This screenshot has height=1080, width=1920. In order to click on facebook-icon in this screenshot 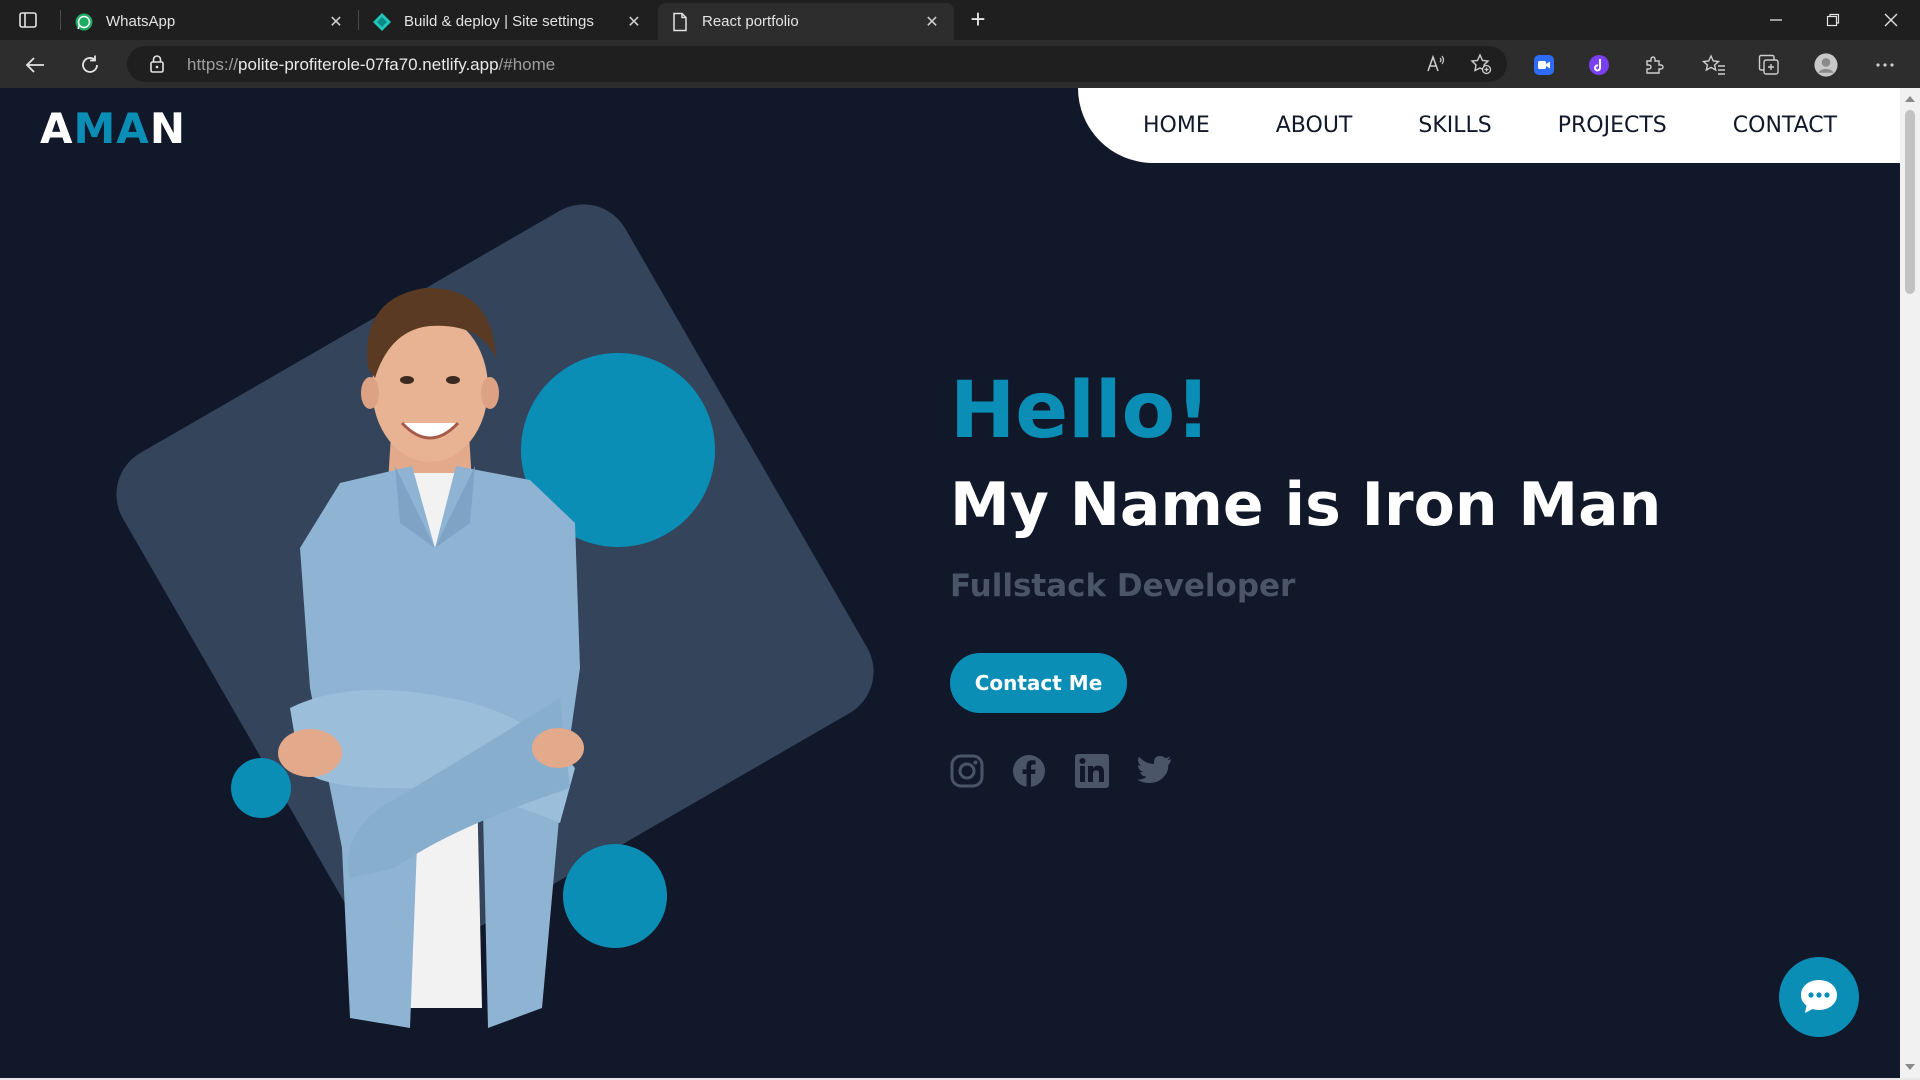, I will do `click(1029, 771)`.